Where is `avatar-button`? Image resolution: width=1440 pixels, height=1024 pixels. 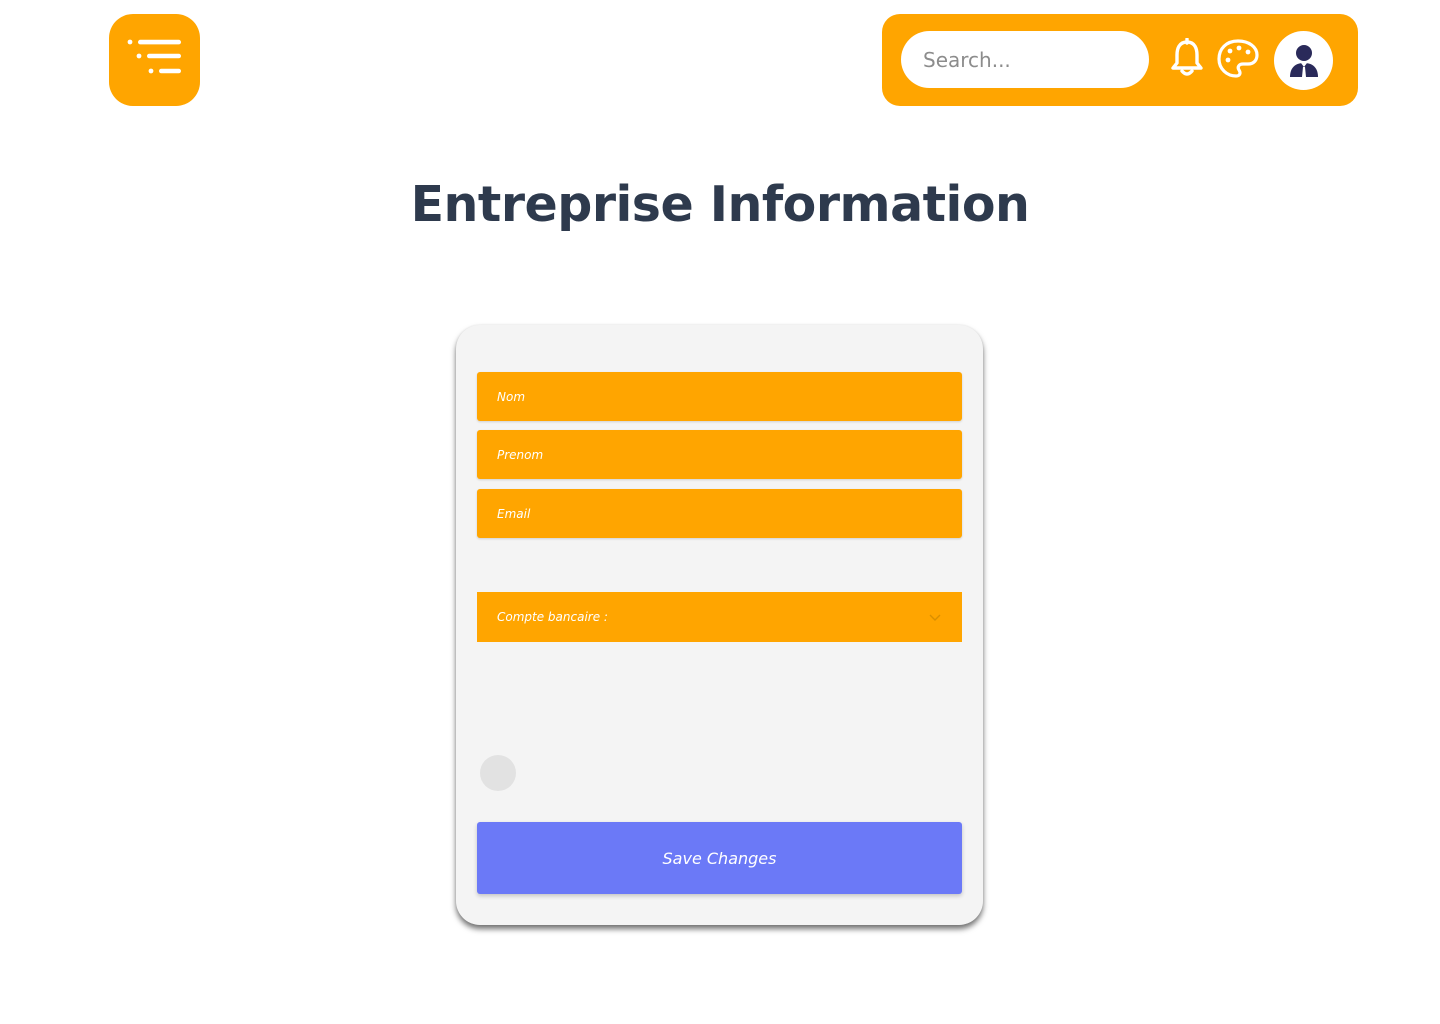 avatar-button is located at coordinates (1303, 60).